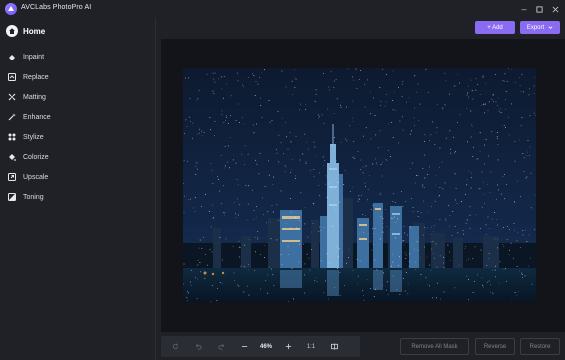 This screenshot has height=360, width=565. I want to click on enhance-icon, so click(12, 117).